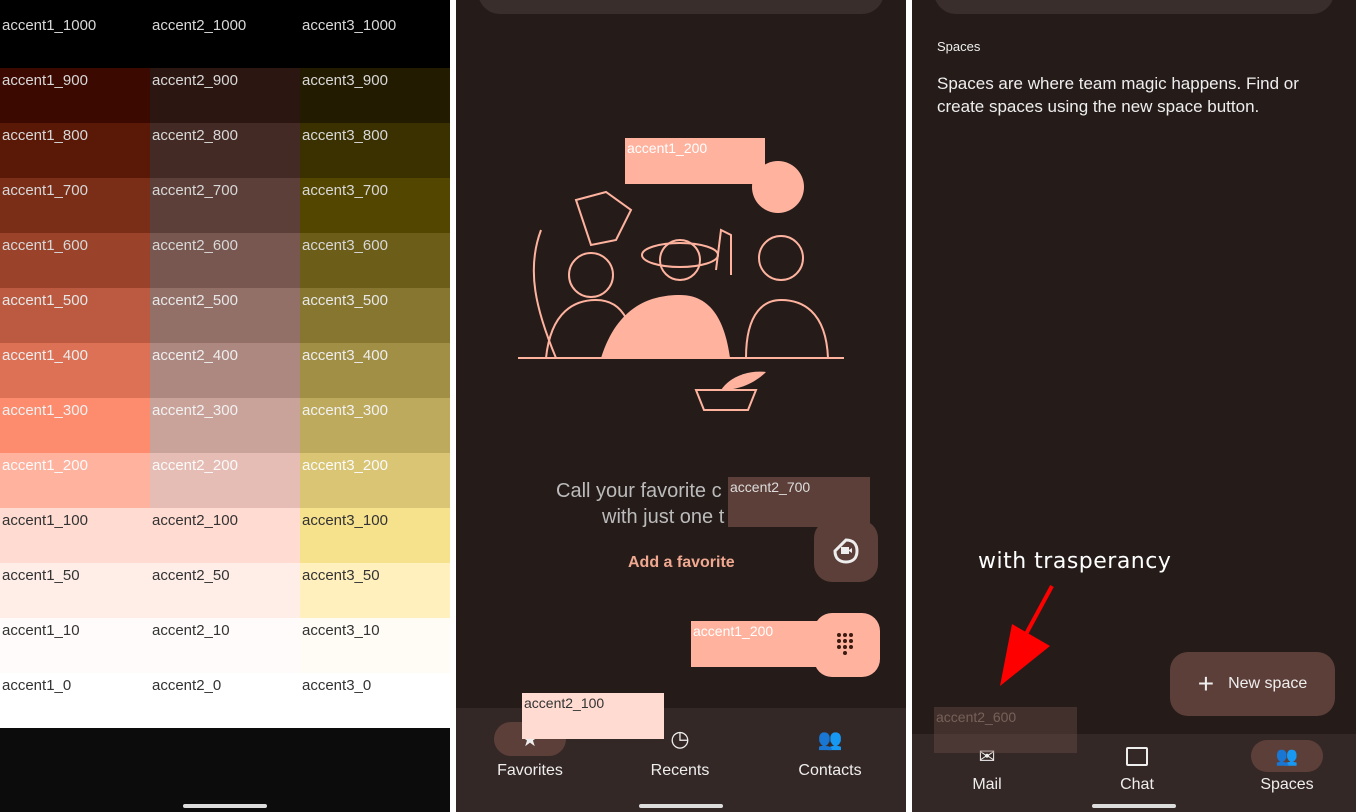 The height and width of the screenshot is (812, 1356). I want to click on swatch-accent1-10: accent1_10, so click(75, 645).